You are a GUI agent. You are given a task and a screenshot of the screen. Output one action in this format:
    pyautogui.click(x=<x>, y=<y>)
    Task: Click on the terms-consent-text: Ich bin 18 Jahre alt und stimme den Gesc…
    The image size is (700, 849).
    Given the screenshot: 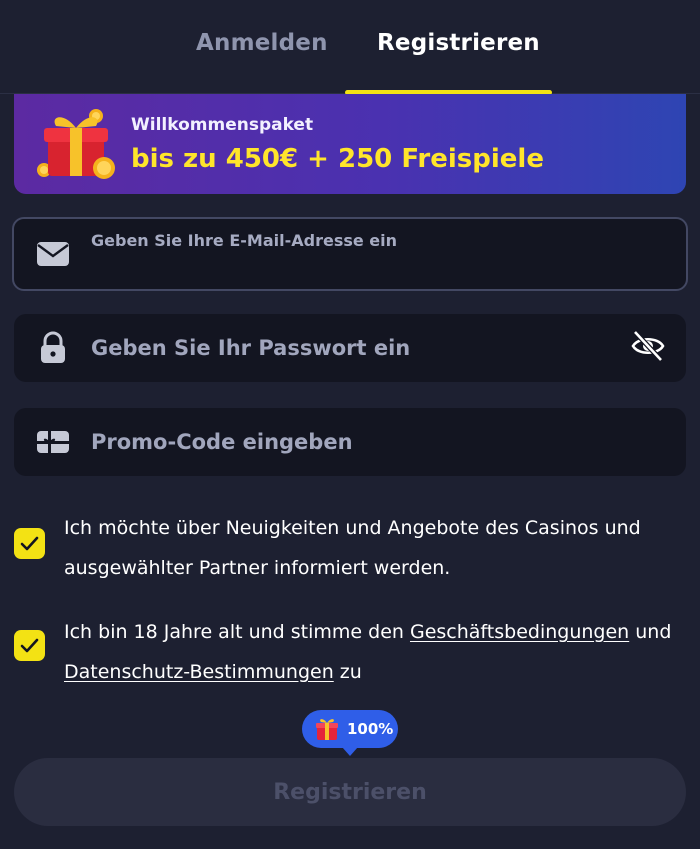 What is the action you would take?
    pyautogui.click(x=379, y=652)
    